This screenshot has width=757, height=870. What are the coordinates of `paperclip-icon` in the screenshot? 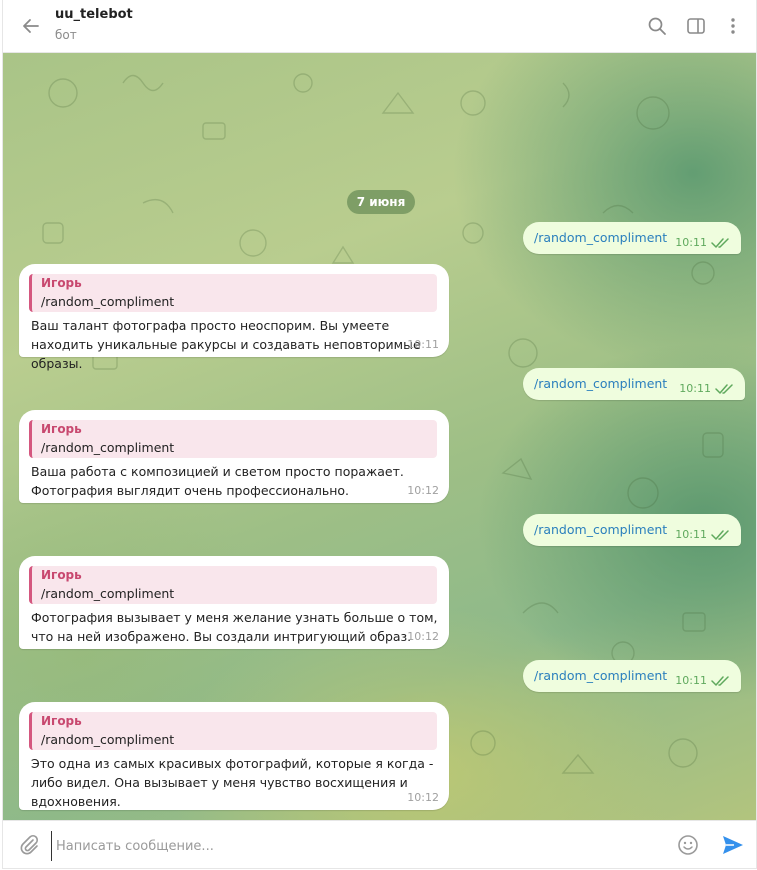 It's located at (29, 844).